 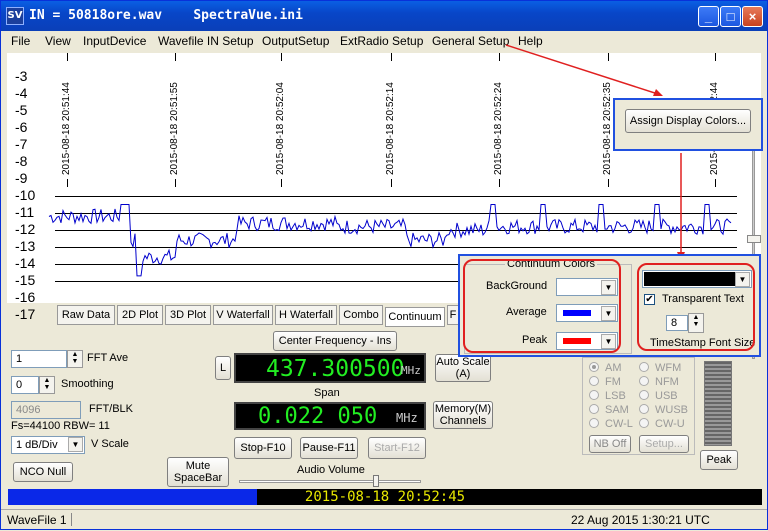 I want to click on highlight-continuum-colors, so click(x=542, y=306).